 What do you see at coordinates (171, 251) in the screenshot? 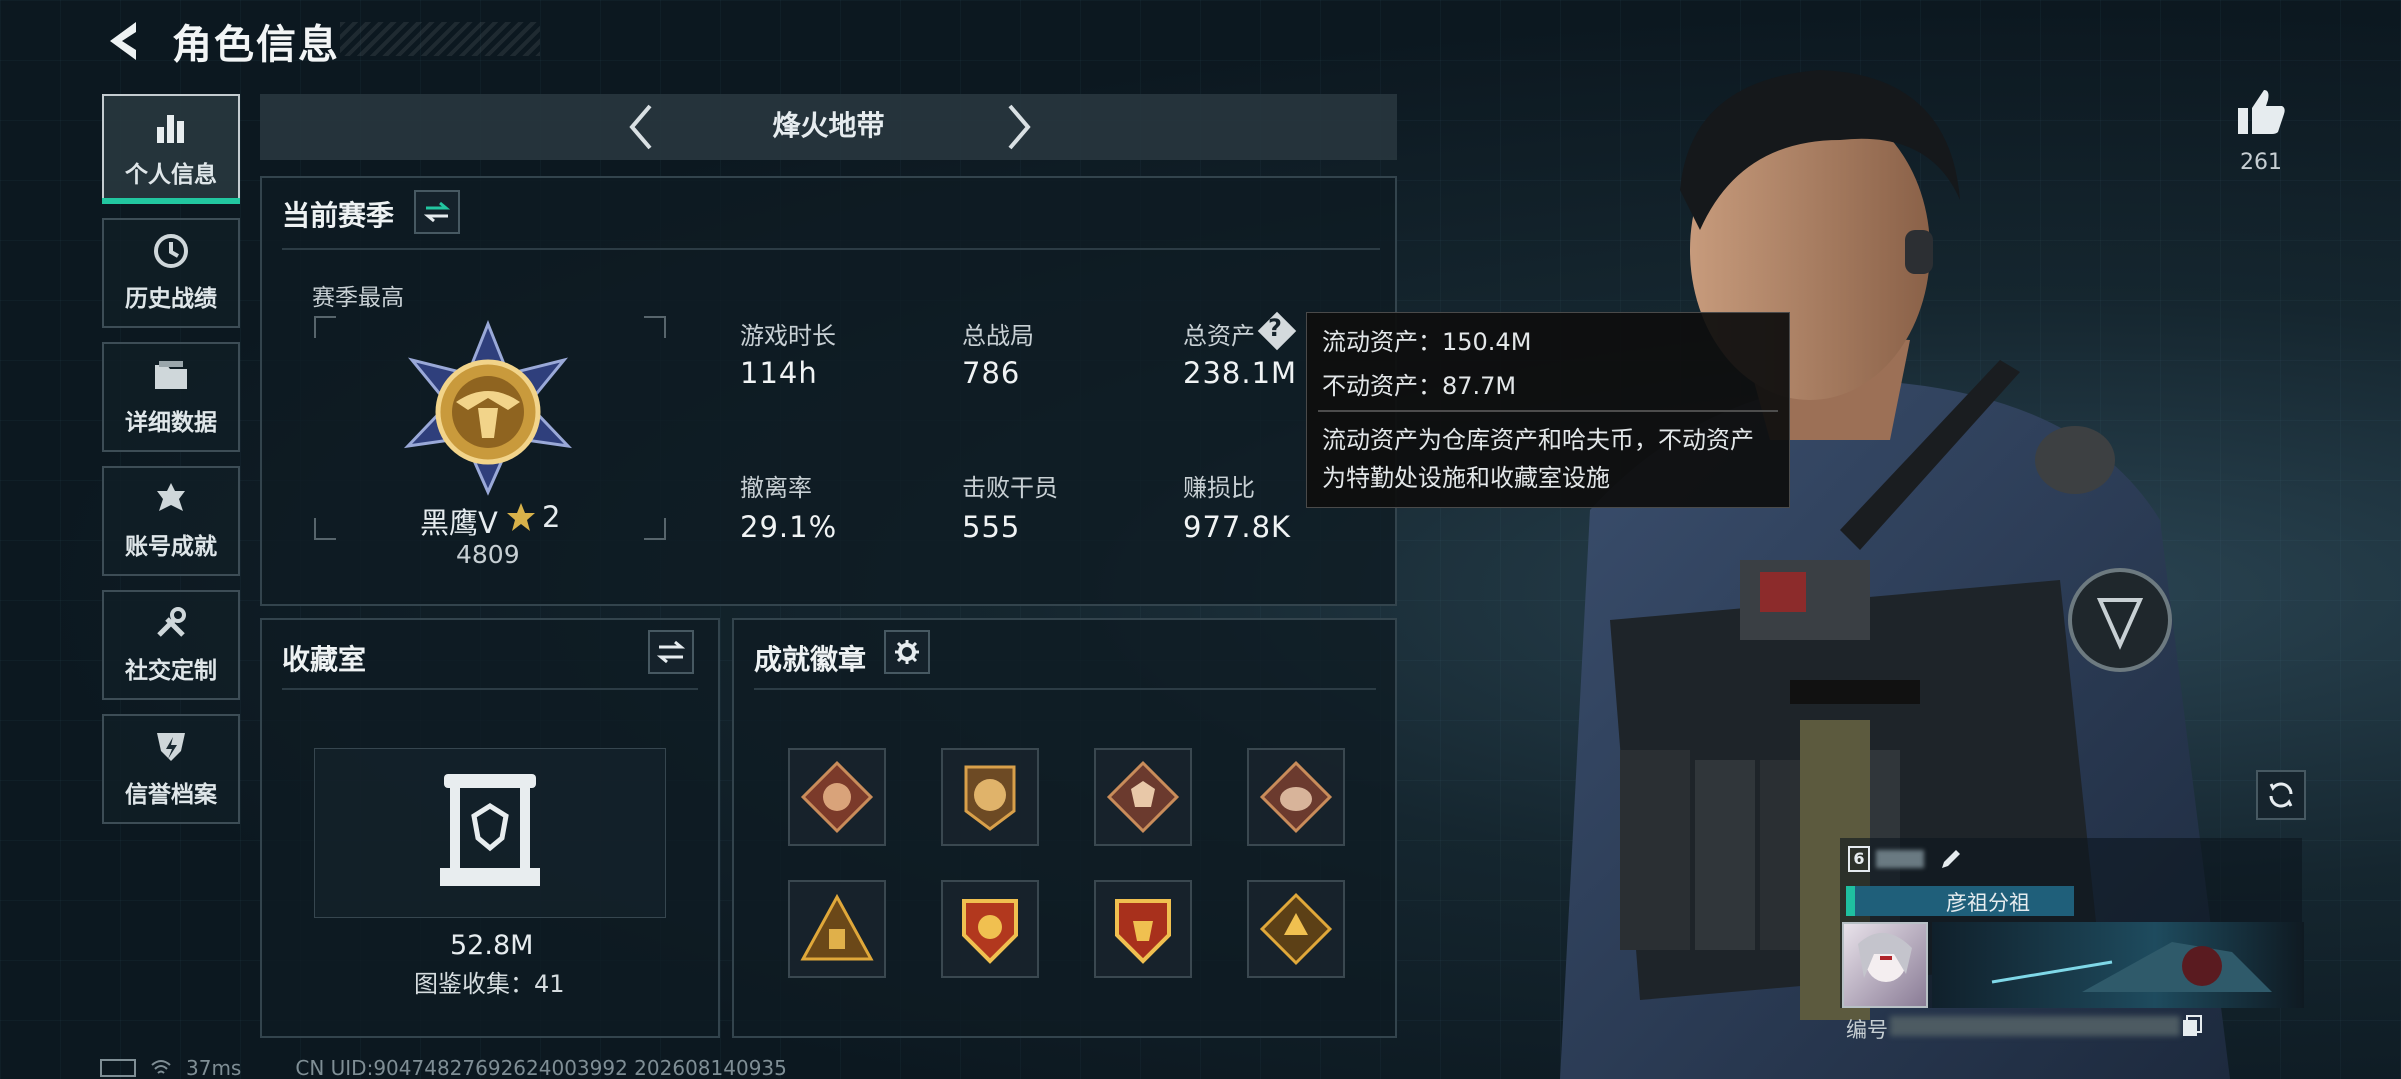
I see `history-icon` at bounding box center [171, 251].